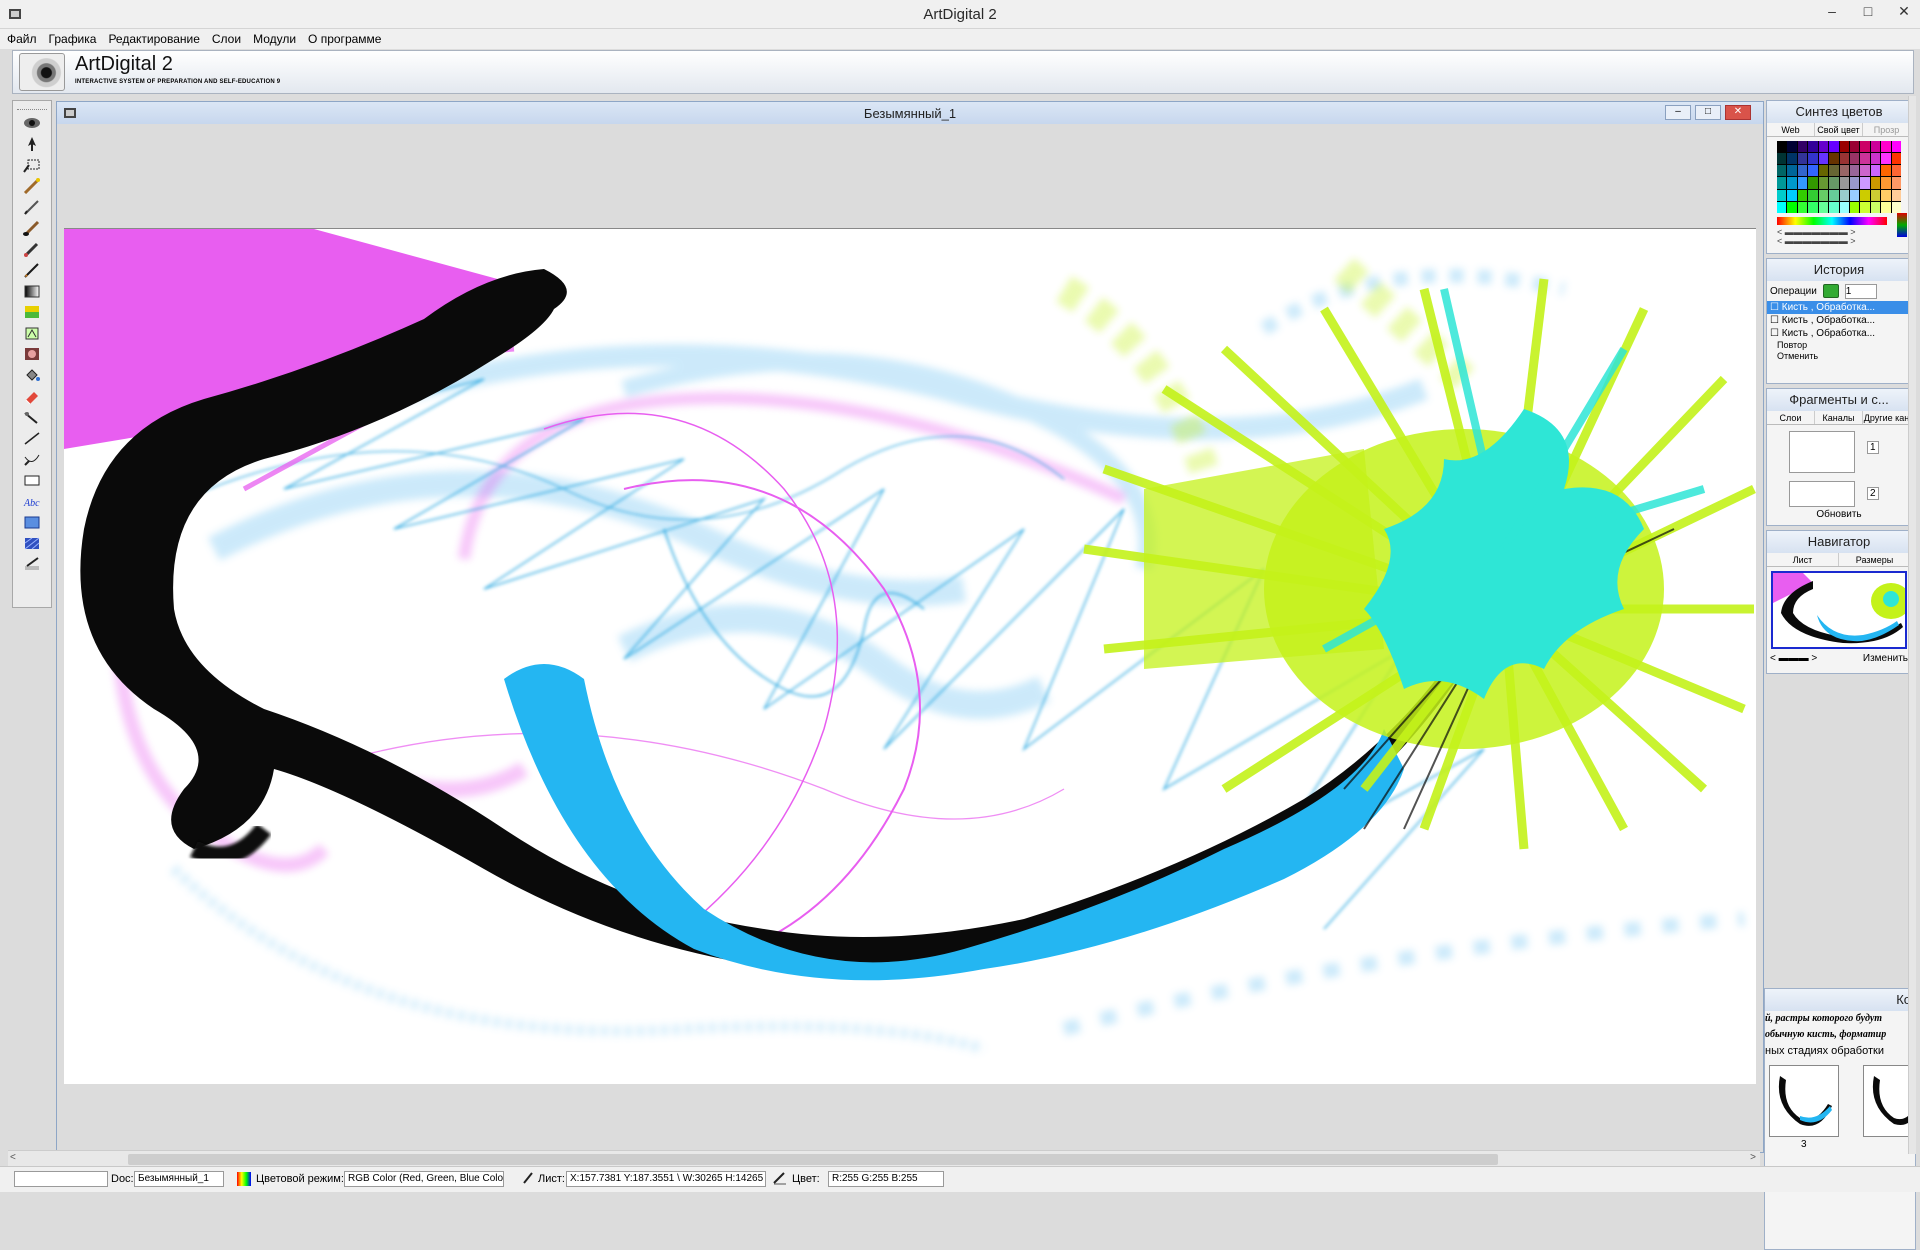 The image size is (1920, 1250). I want to click on stage-thumbnail, so click(1804, 1101).